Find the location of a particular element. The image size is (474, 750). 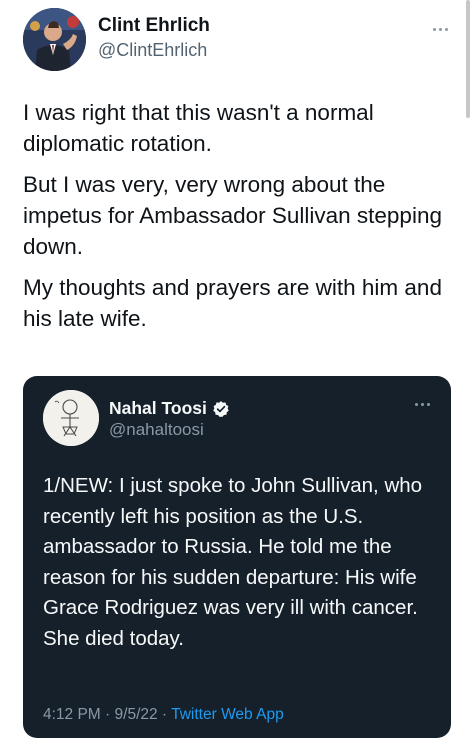

verified-badge-icon is located at coordinates (221, 408).